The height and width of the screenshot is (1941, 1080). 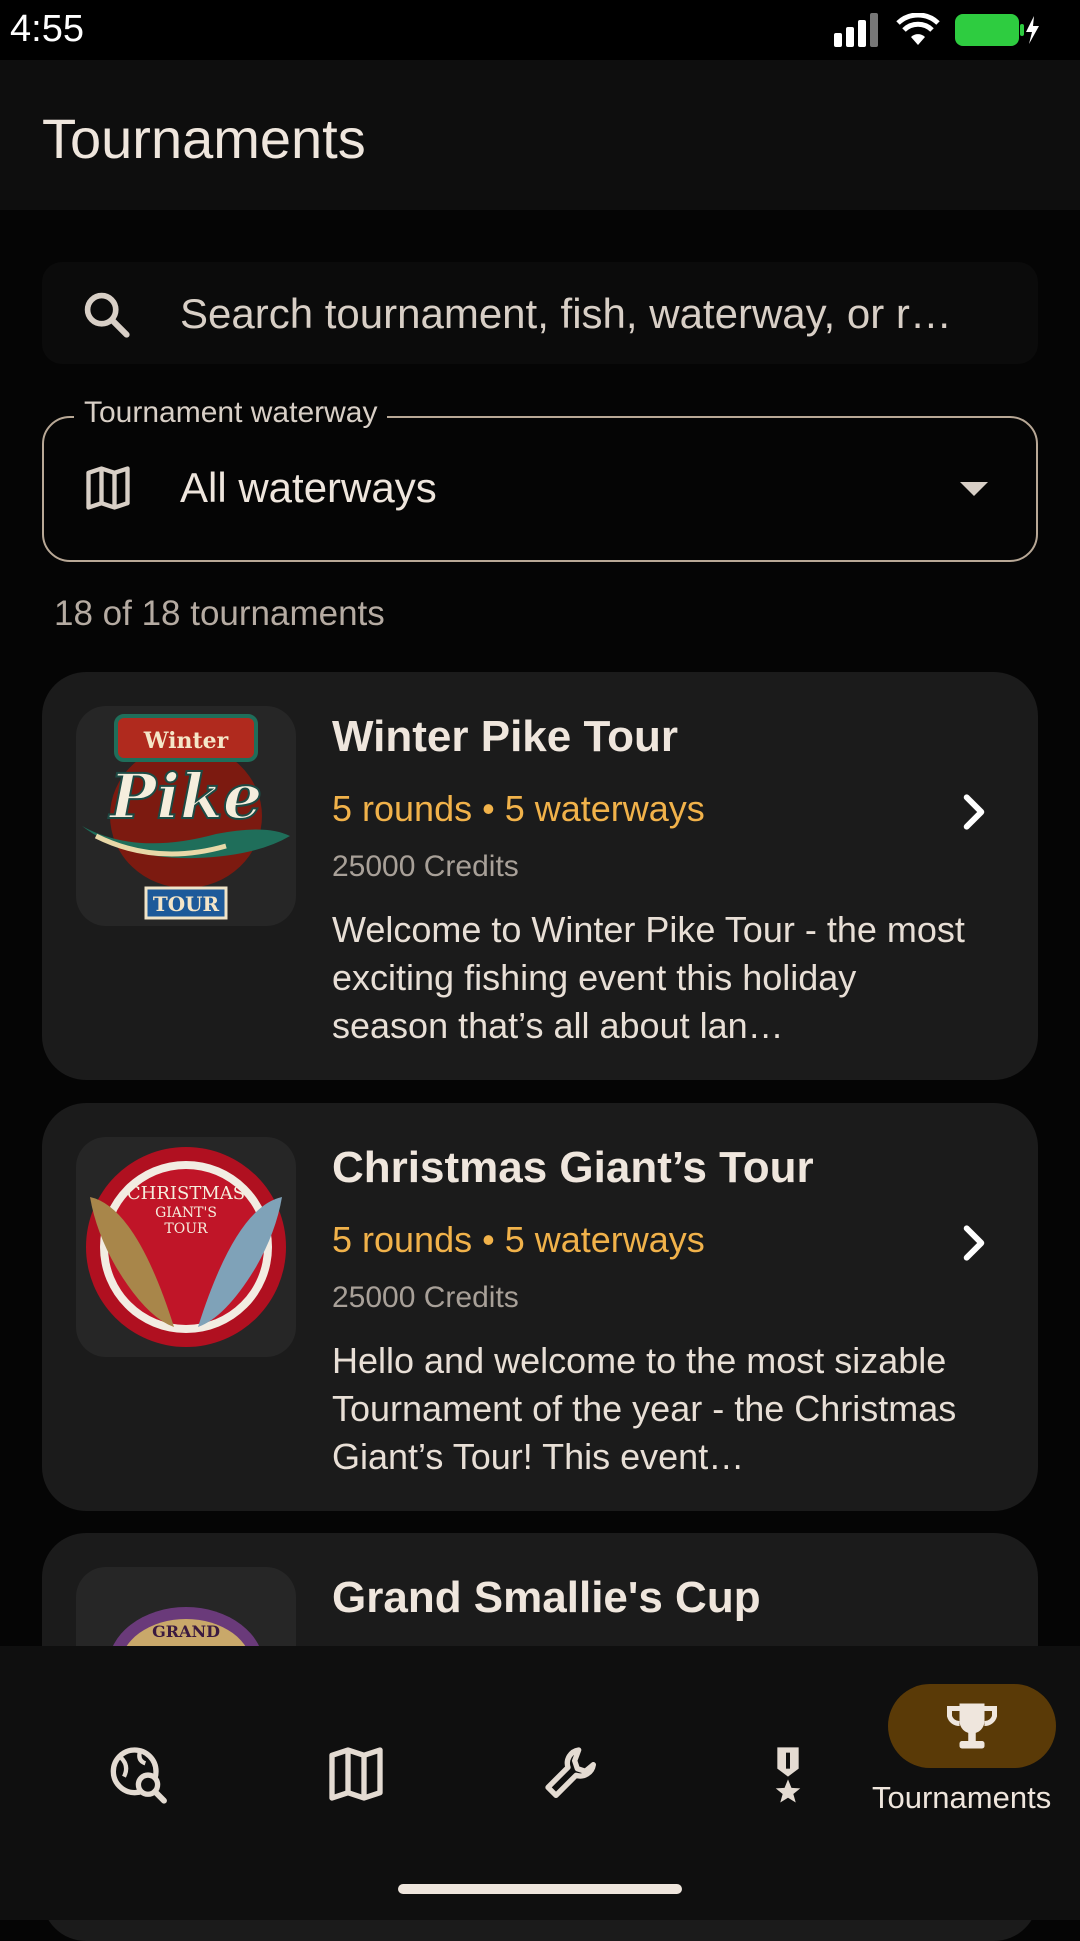 I want to click on logo-text-grand: GRAND, so click(x=186, y=1631).